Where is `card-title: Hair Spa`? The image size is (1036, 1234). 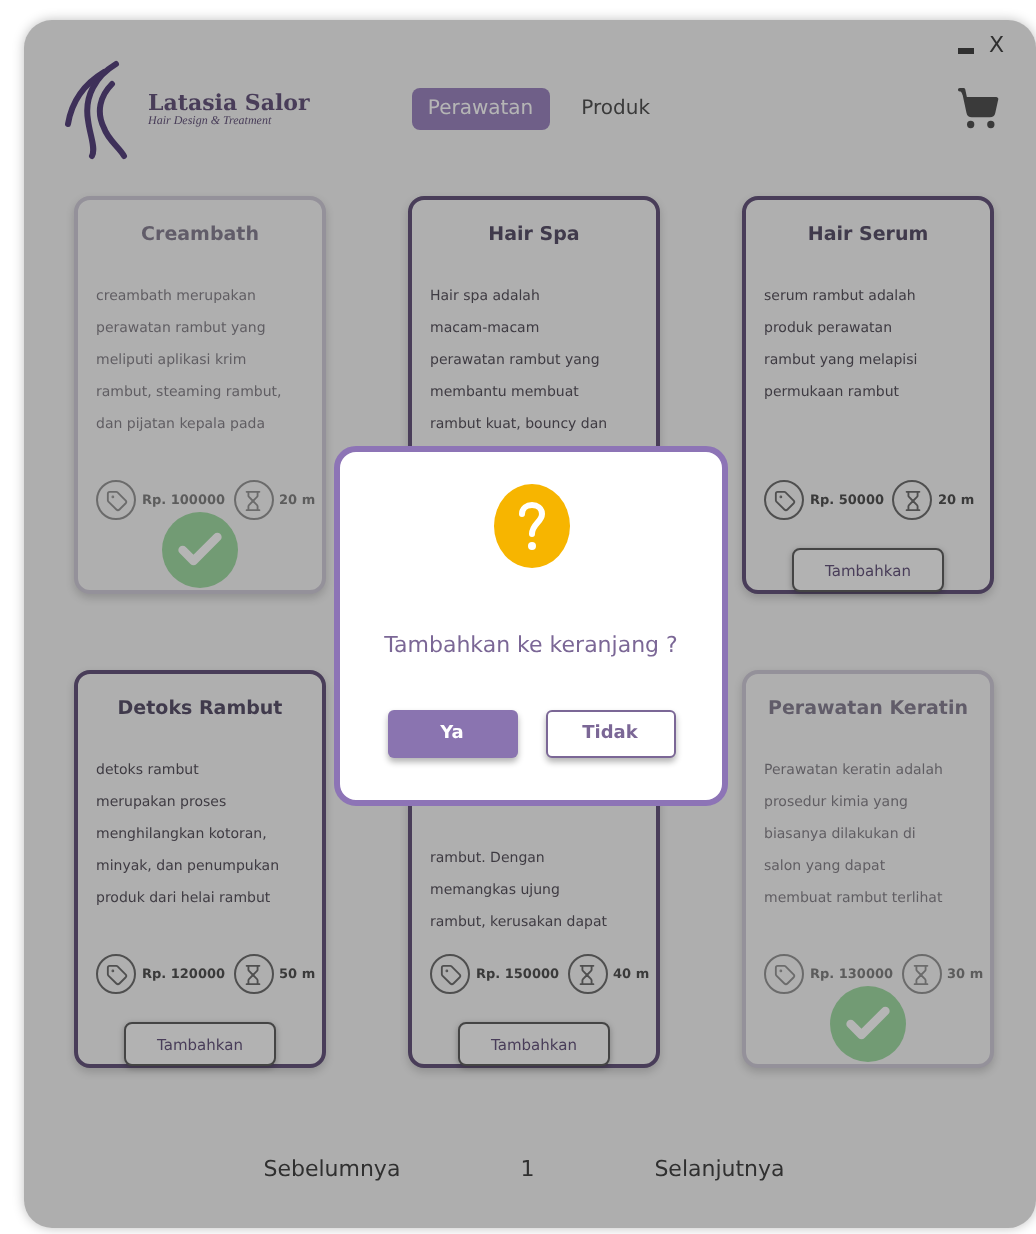
card-title: Hair Spa is located at coordinates (534, 237).